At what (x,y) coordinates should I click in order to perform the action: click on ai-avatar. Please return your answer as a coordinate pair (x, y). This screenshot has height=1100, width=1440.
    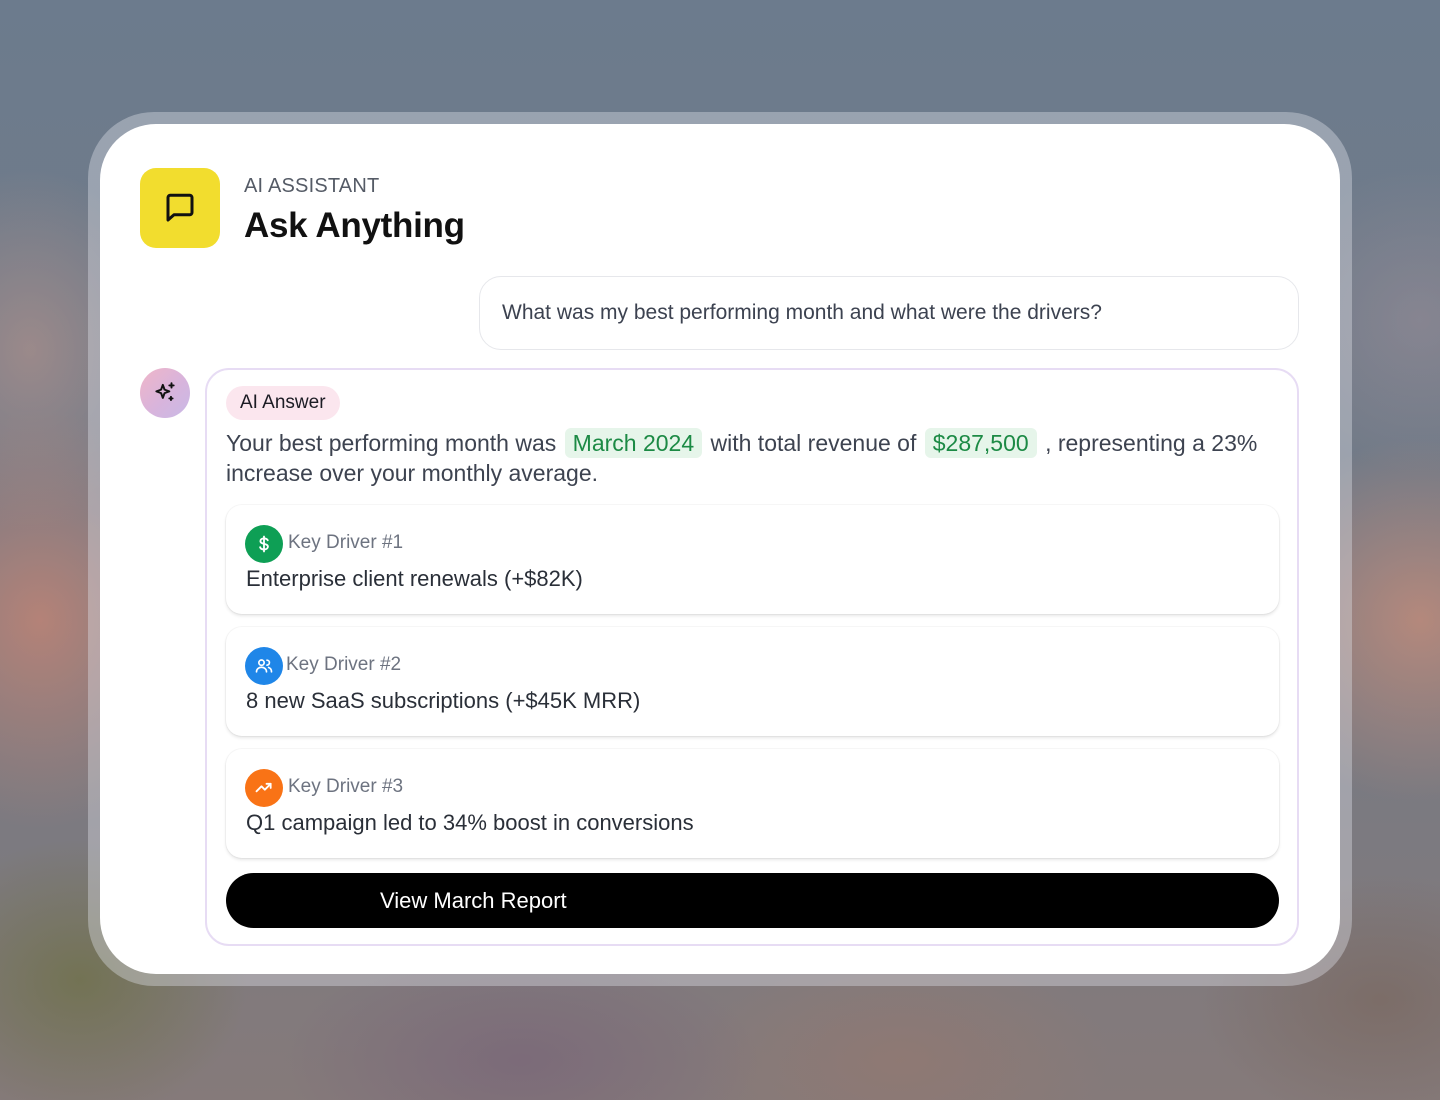
    Looking at the image, I should click on (165, 393).